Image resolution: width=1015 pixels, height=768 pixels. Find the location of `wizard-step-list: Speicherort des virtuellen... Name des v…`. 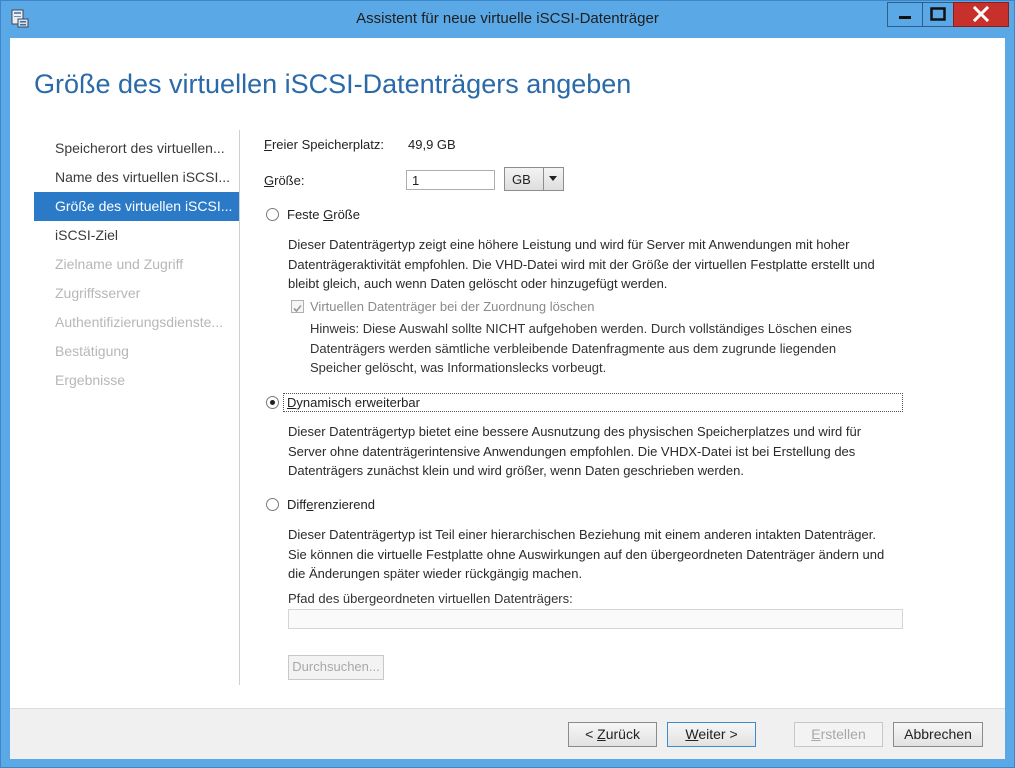

wizard-step-list: Speicherort des virtuellen... Name des v… is located at coordinates (137, 264).